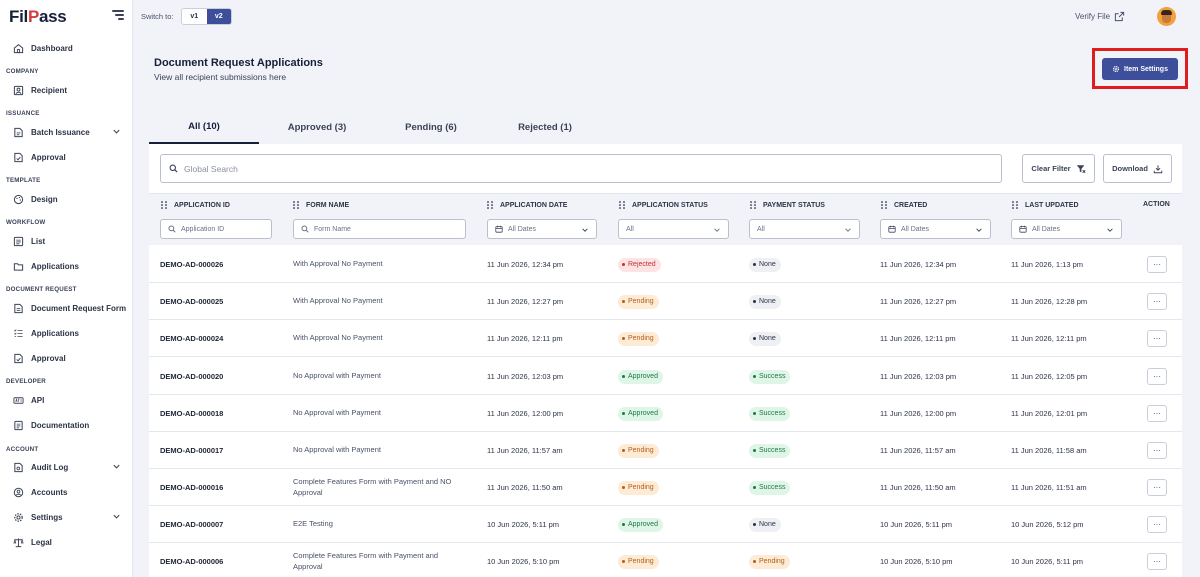 The height and width of the screenshot is (577, 1200). Describe the element at coordinates (581, 168) in the screenshot. I see `global-search-input: Global Search` at that location.